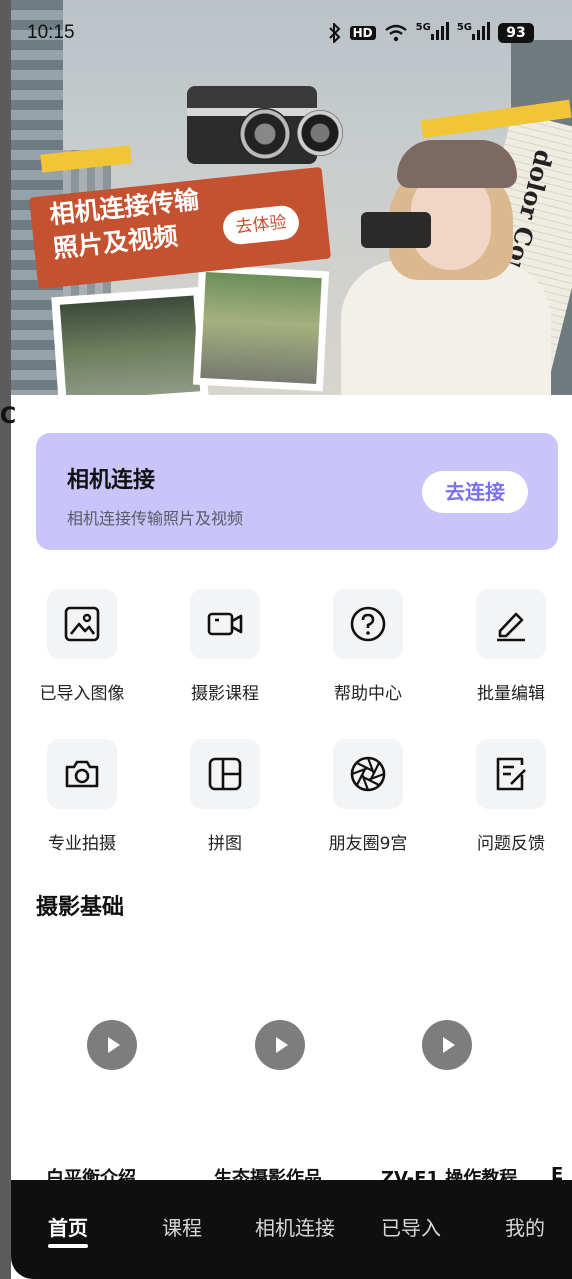 The height and width of the screenshot is (1279, 572). I want to click on tool-label: 拼图, so click(225, 844).